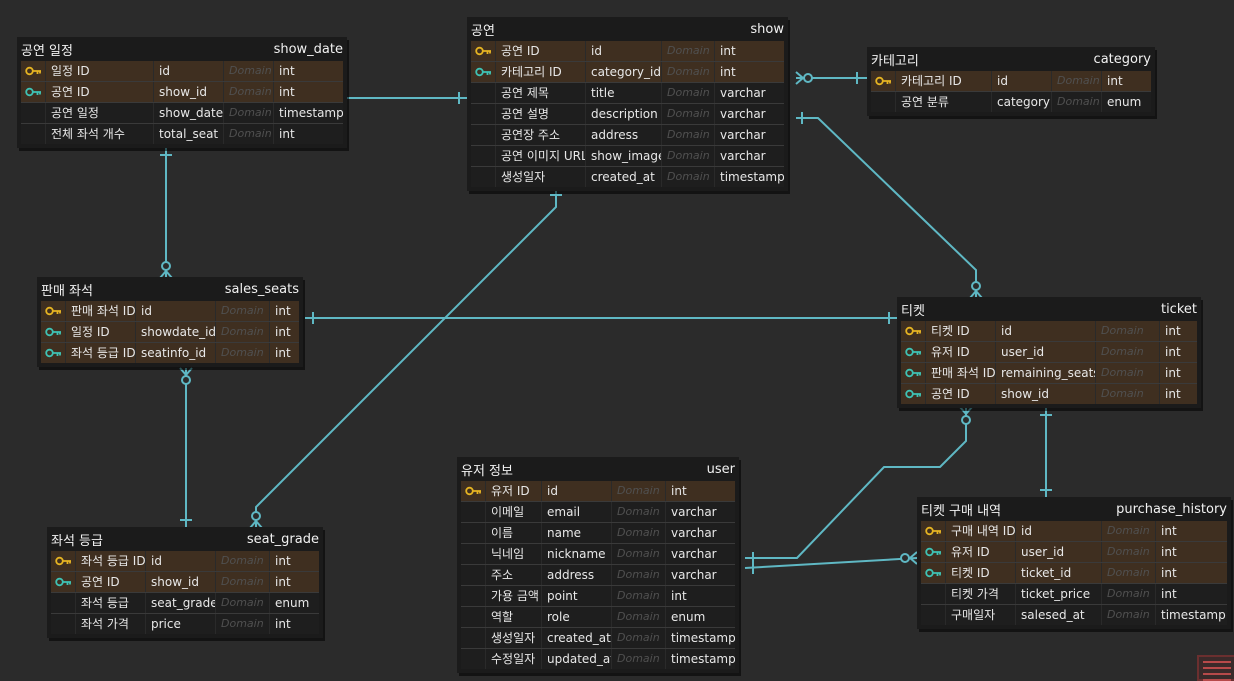 Image resolution: width=1234 pixels, height=681 pixels. What do you see at coordinates (1045, 394) in the screenshot?
I see `column-physical-name: show_id` at bounding box center [1045, 394].